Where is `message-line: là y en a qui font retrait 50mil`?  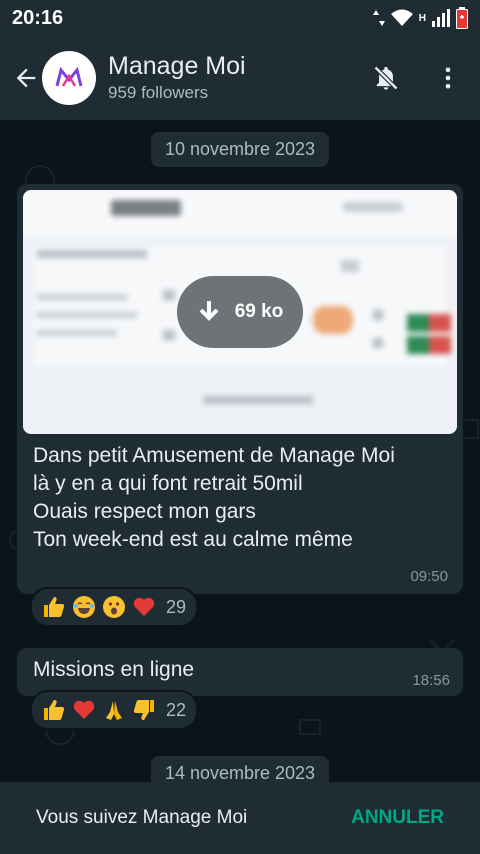
message-line: là y en a qui font retrait 50mil is located at coordinates (168, 483).